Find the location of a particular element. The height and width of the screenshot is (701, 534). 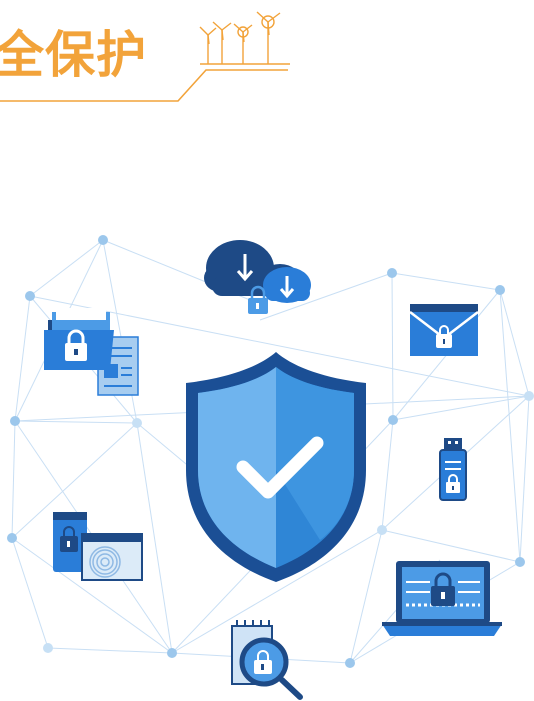

laptop-lock-icon is located at coordinates (442, 598).